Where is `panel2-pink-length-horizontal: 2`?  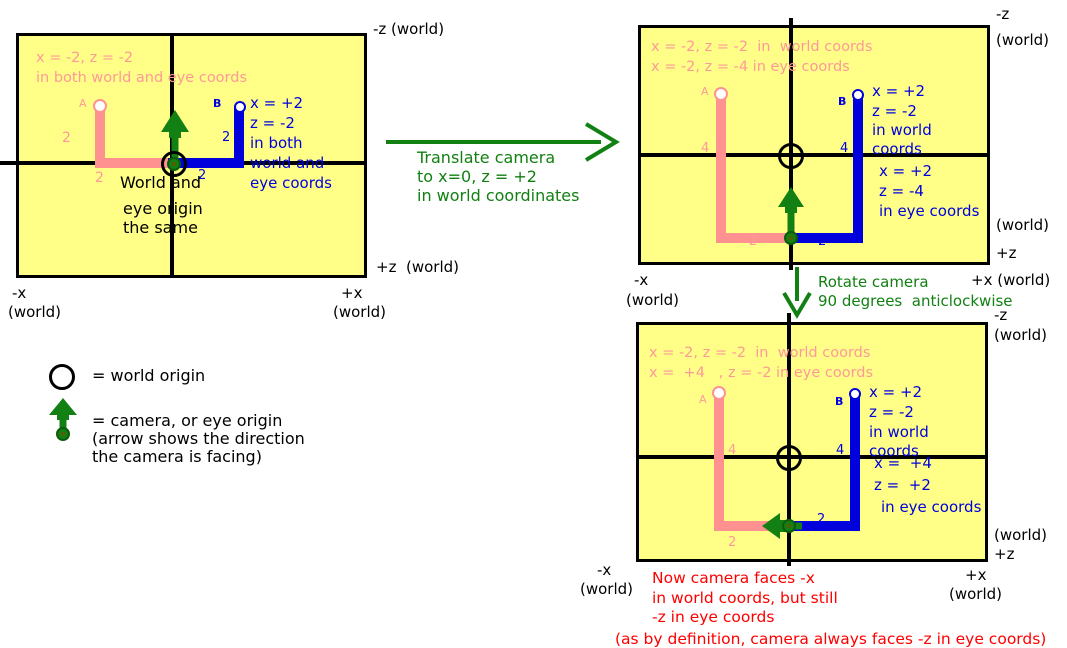
panel2-pink-length-horizontal: 2 is located at coordinates (753, 241).